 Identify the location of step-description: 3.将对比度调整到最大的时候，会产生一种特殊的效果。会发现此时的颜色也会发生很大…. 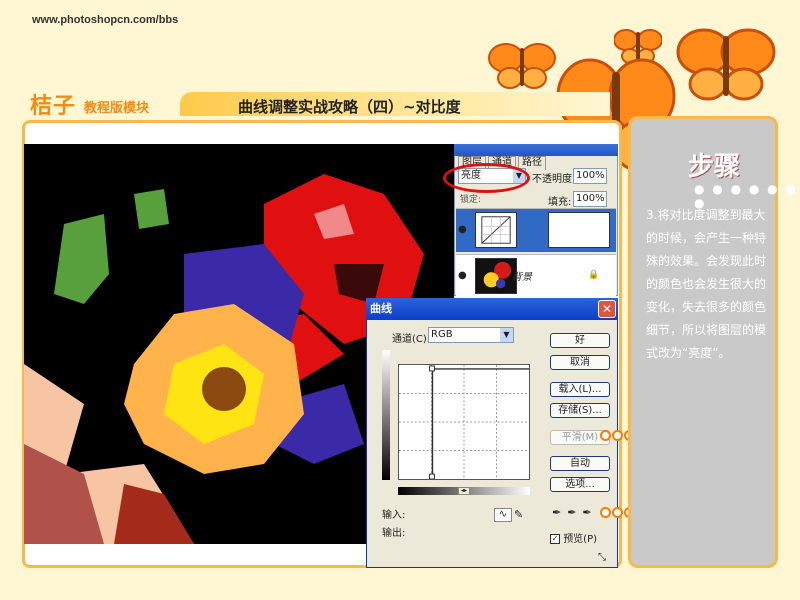
(706, 284).